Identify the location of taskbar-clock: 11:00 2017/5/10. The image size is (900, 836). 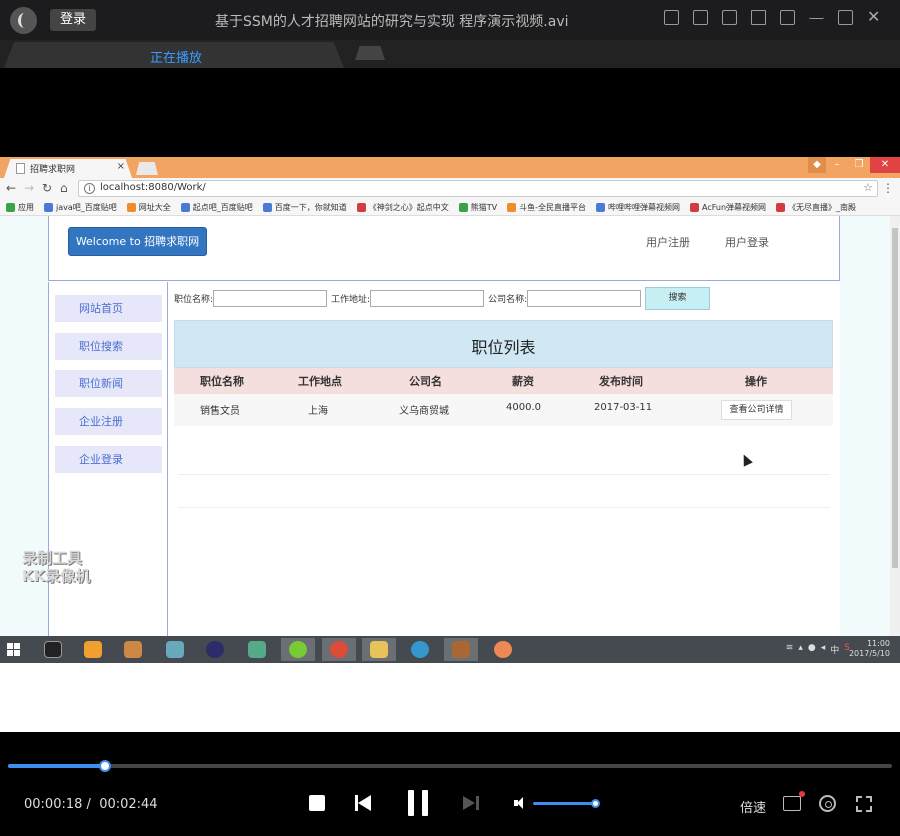
(869, 649).